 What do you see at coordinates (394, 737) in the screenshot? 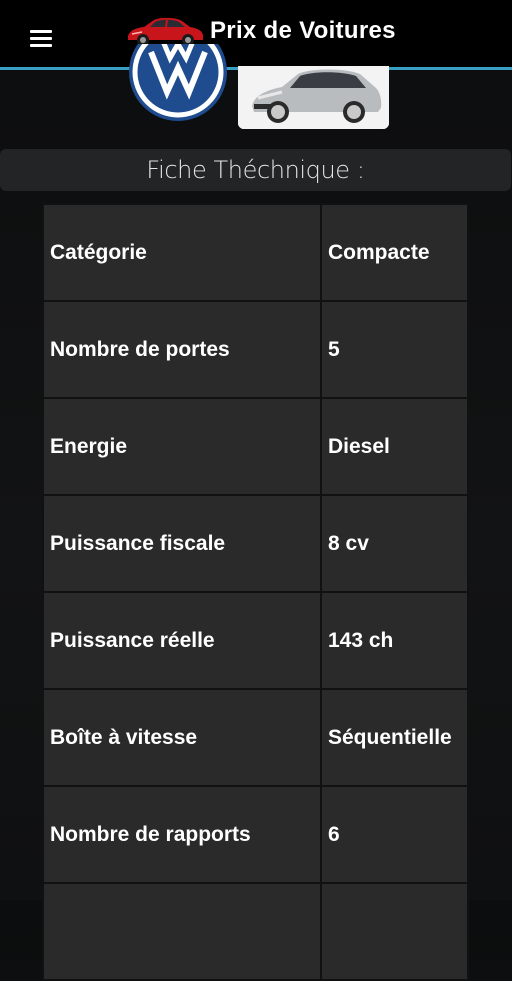
I see `spec-value: Séquentielle` at bounding box center [394, 737].